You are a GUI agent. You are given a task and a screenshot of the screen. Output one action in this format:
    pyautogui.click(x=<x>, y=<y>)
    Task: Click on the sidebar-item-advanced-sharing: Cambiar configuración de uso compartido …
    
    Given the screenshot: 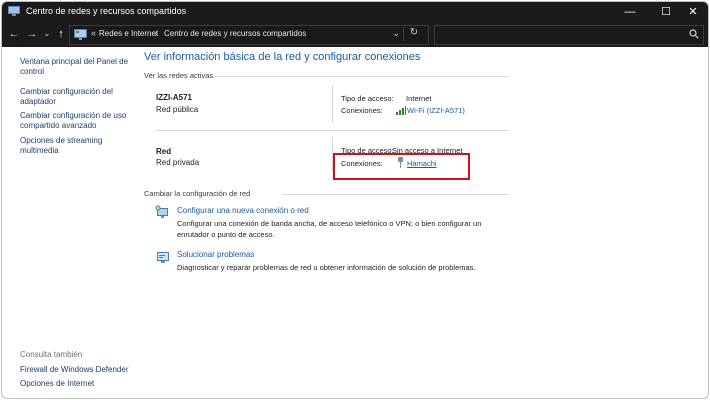 What is the action you would take?
    pyautogui.click(x=76, y=121)
    